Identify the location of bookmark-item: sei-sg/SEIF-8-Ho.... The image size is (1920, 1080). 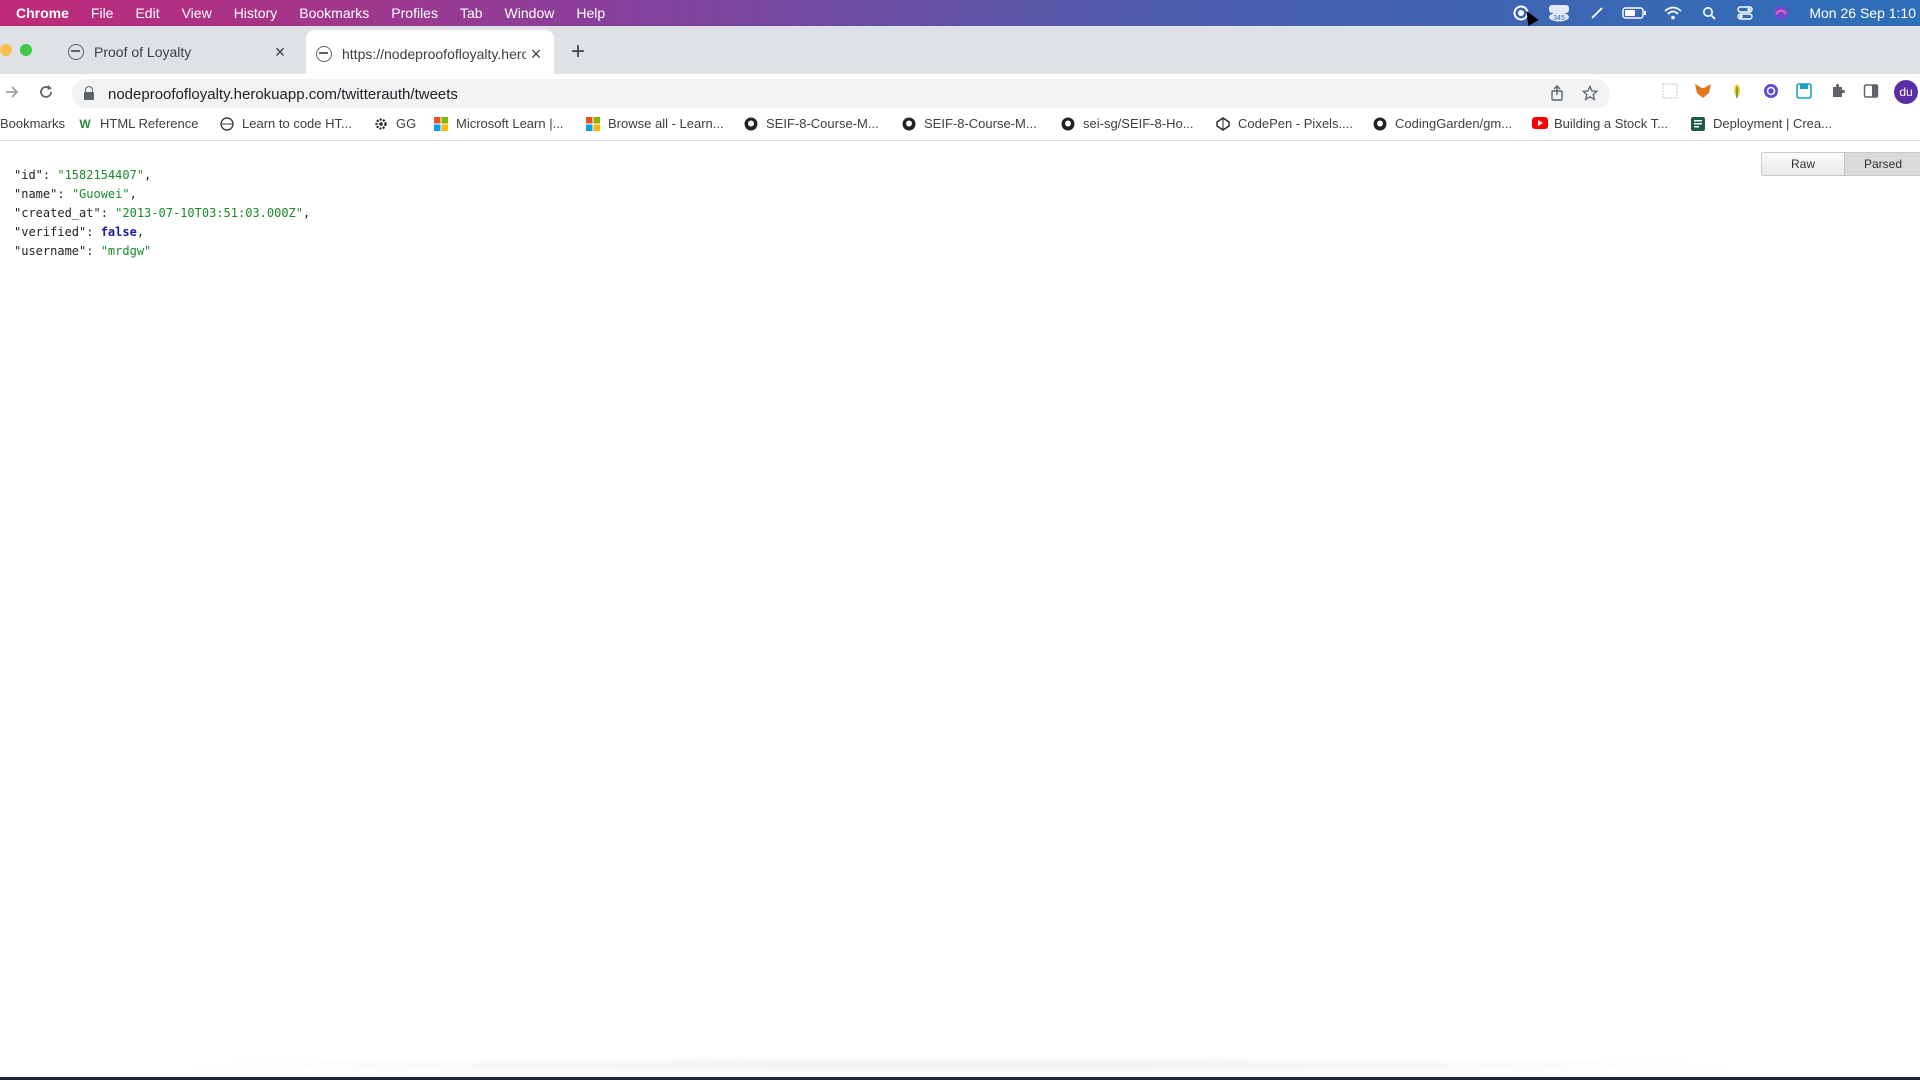
(1127, 123).